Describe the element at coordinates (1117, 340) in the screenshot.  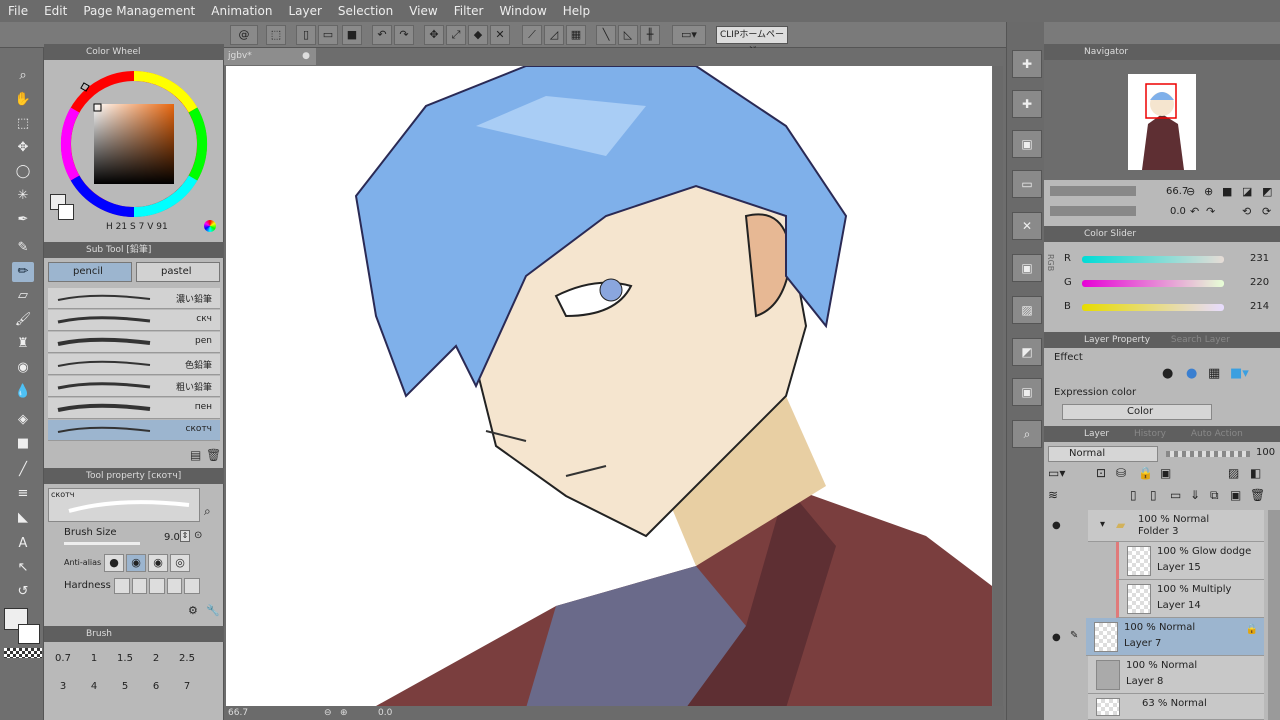
I see `layer-property-tab: Layer Property` at that location.